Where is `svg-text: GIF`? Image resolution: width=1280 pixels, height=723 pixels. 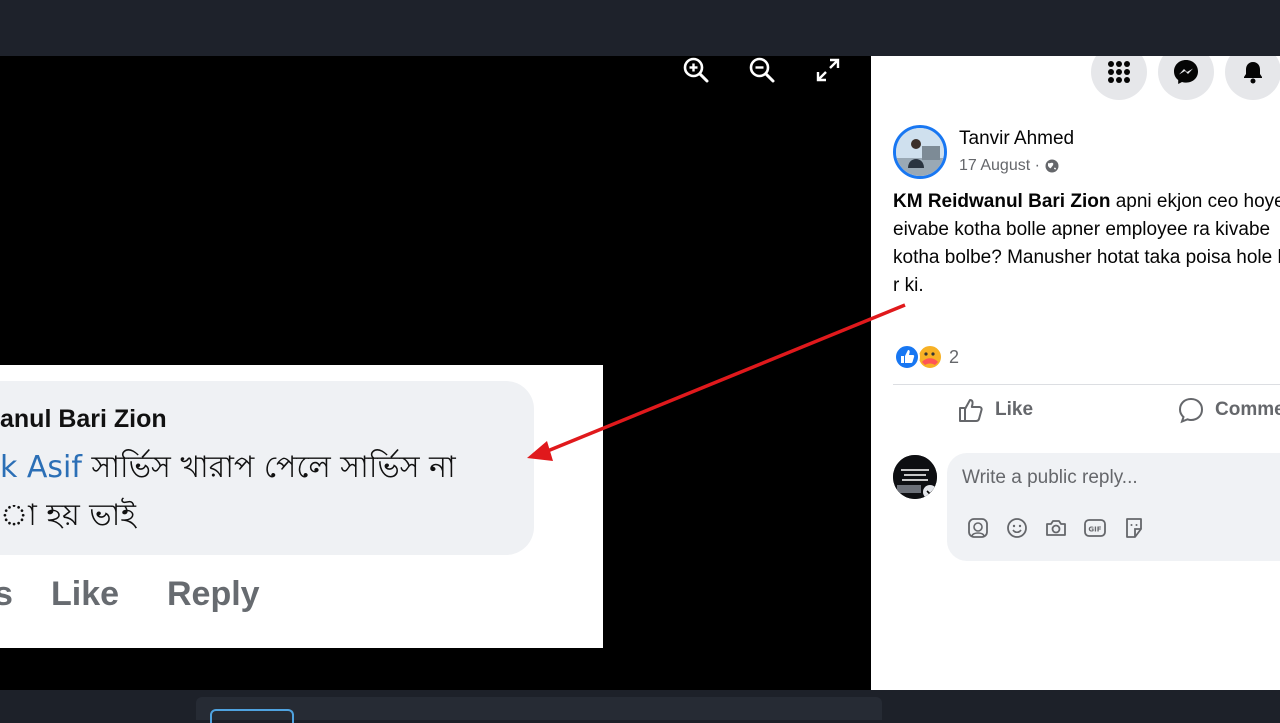
svg-text: GIF is located at coordinates (1094, 529).